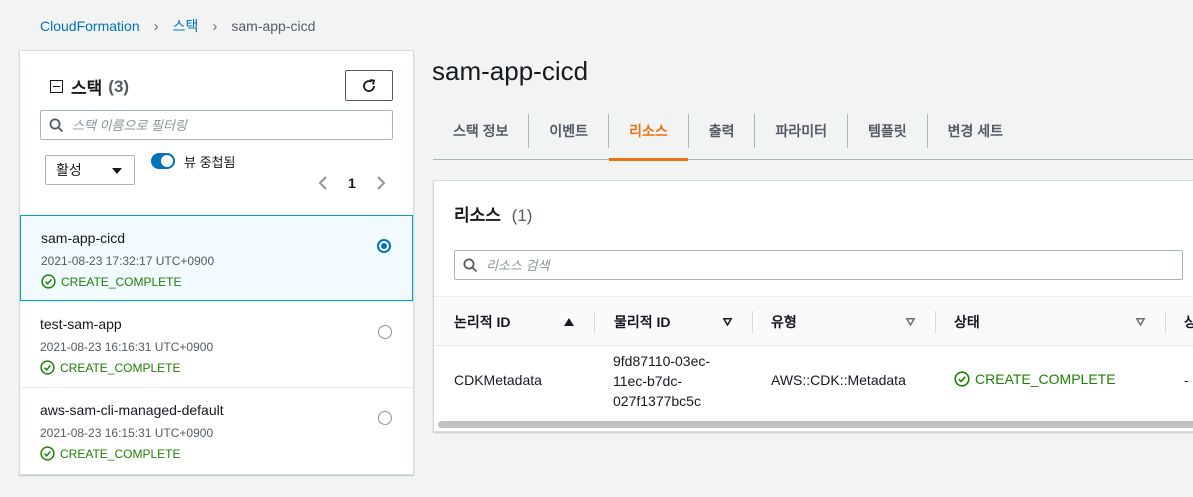 The width and height of the screenshot is (1193, 497). Describe the element at coordinates (522, 215) in the screenshot. I see `resources-count: (1)` at that location.